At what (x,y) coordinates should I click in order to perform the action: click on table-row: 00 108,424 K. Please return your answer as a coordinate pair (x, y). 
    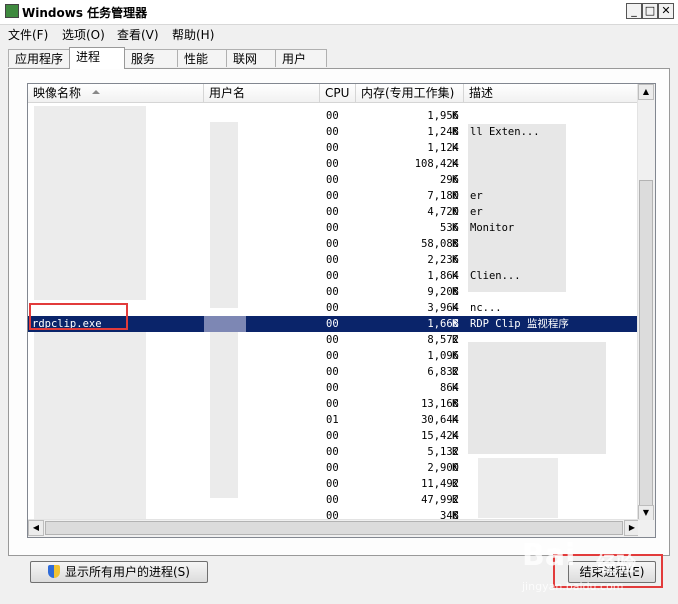
    Looking at the image, I should click on (334, 164).